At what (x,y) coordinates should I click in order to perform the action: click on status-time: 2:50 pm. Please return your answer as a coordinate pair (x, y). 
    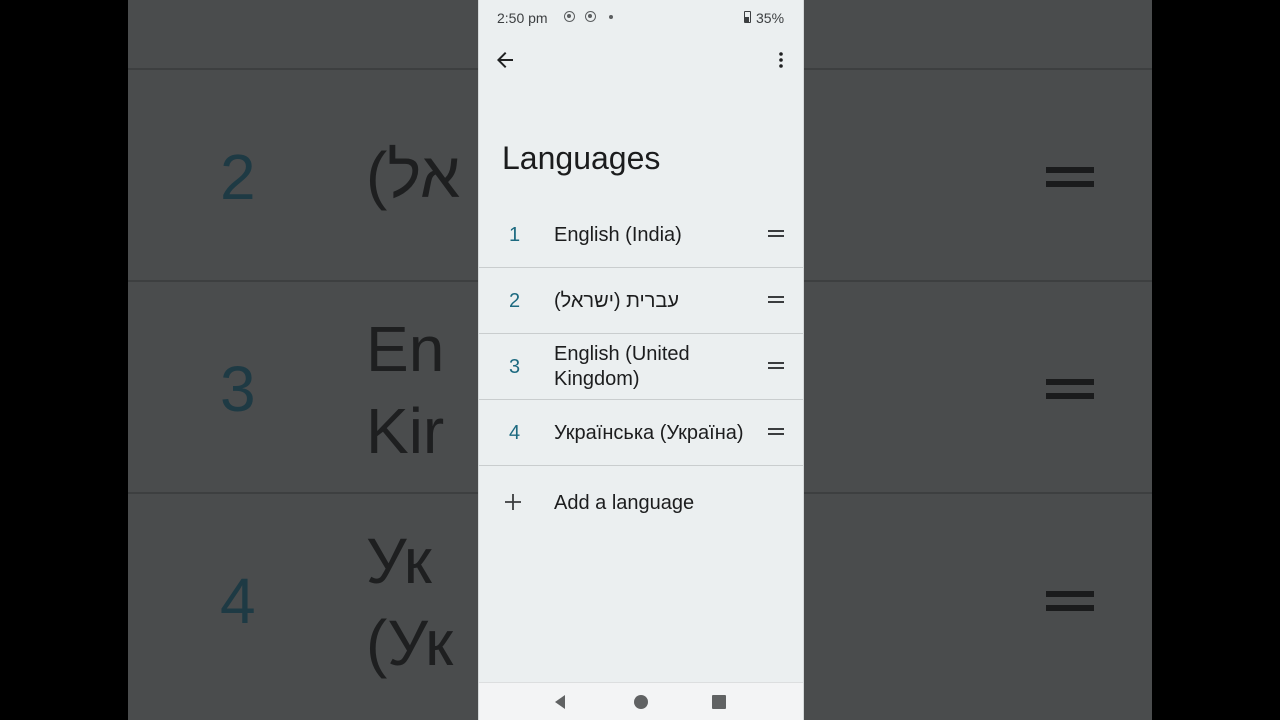
    Looking at the image, I should click on (522, 18).